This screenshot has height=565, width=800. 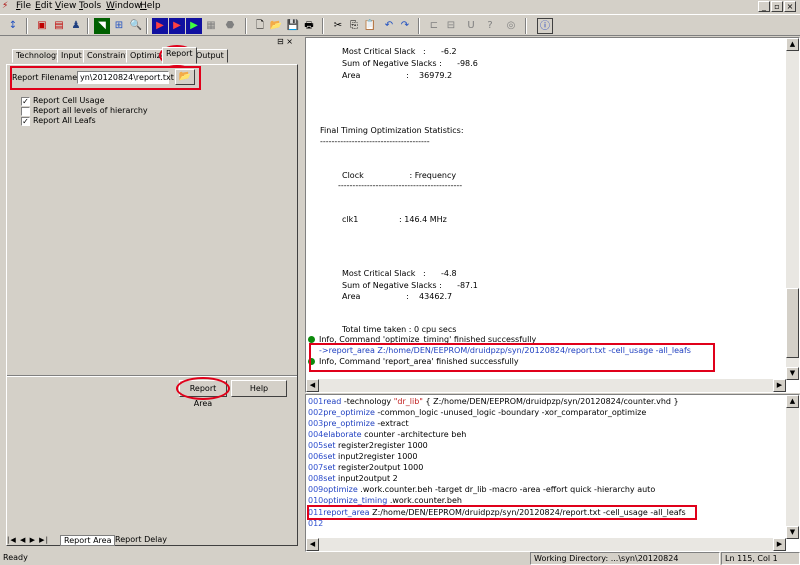 What do you see at coordinates (65, 6) in the screenshot?
I see `menu-view: View` at bounding box center [65, 6].